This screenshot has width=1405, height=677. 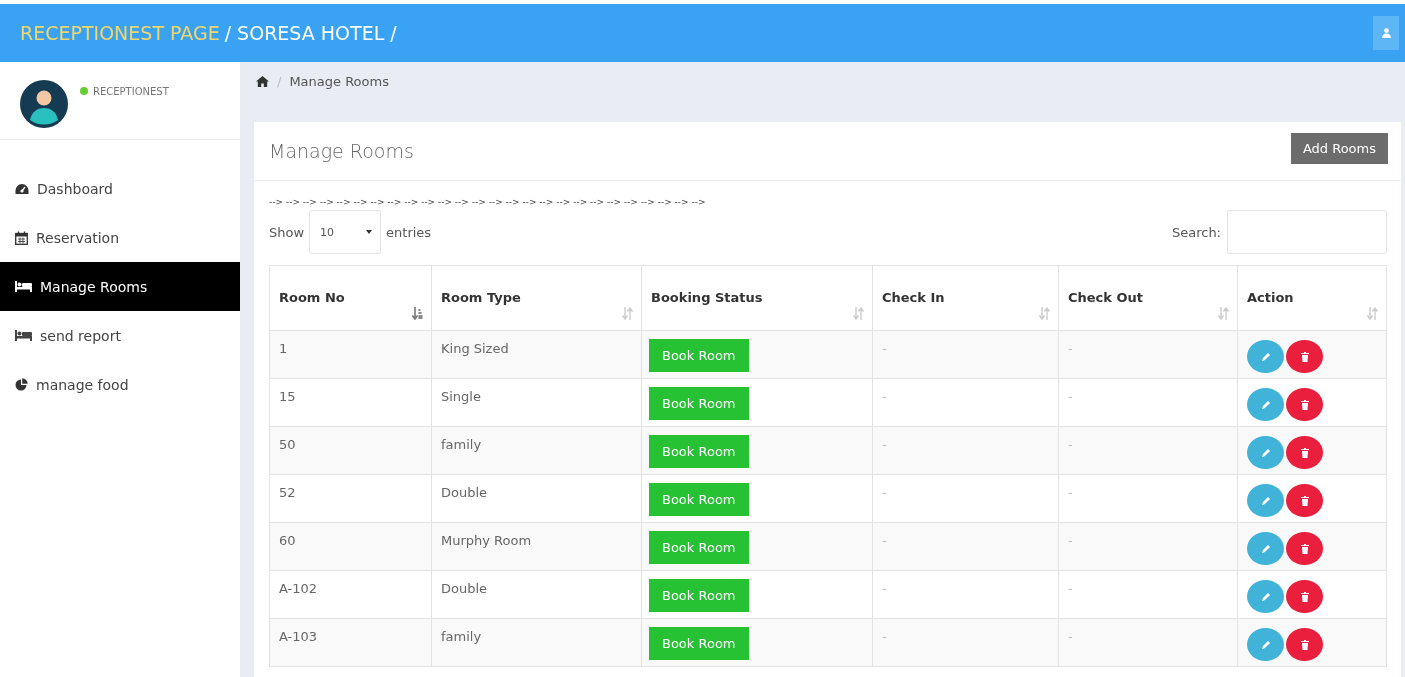 I want to click on entries-label: entries, so click(x=409, y=232).